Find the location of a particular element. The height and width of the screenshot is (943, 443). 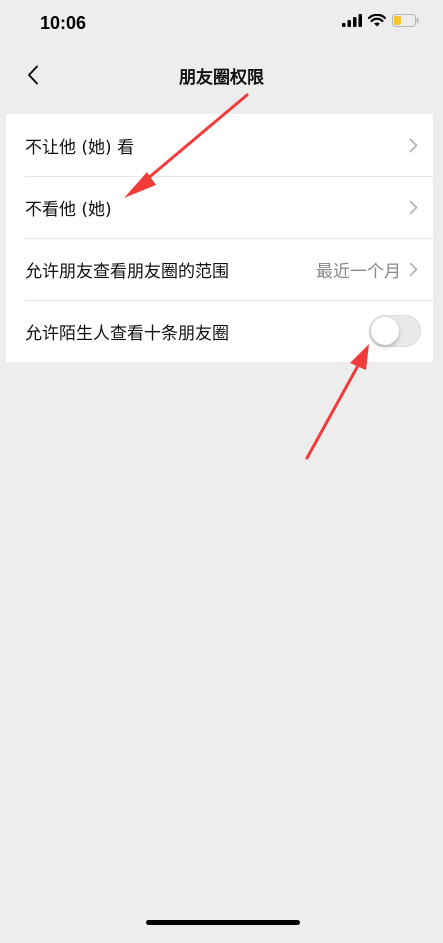

settings-item-value: 最近一个月 is located at coordinates (358, 271).